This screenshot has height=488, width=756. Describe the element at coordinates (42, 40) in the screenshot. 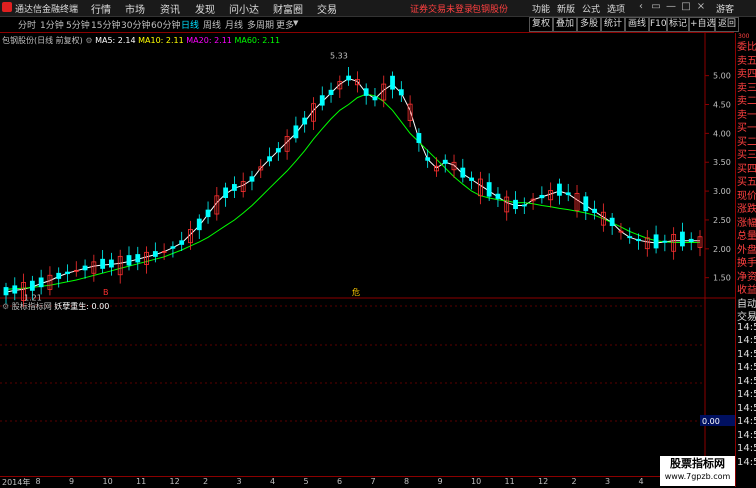

I see `chart-title: 包钢股份(日线 前复权)` at that location.